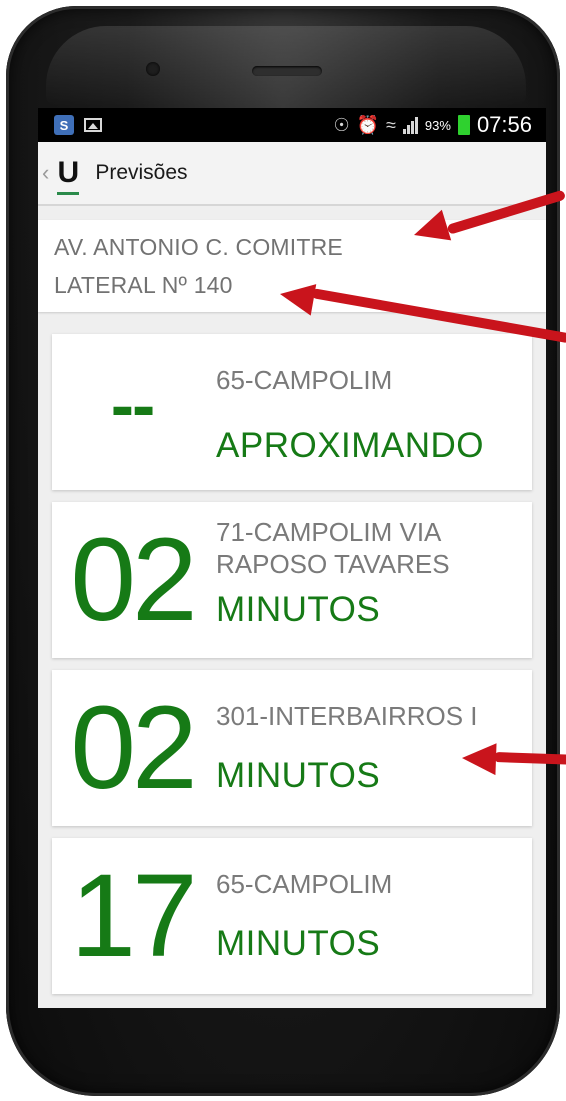 This screenshot has width=566, height=1101. I want to click on prediction-minutes: --, so click(133, 405).